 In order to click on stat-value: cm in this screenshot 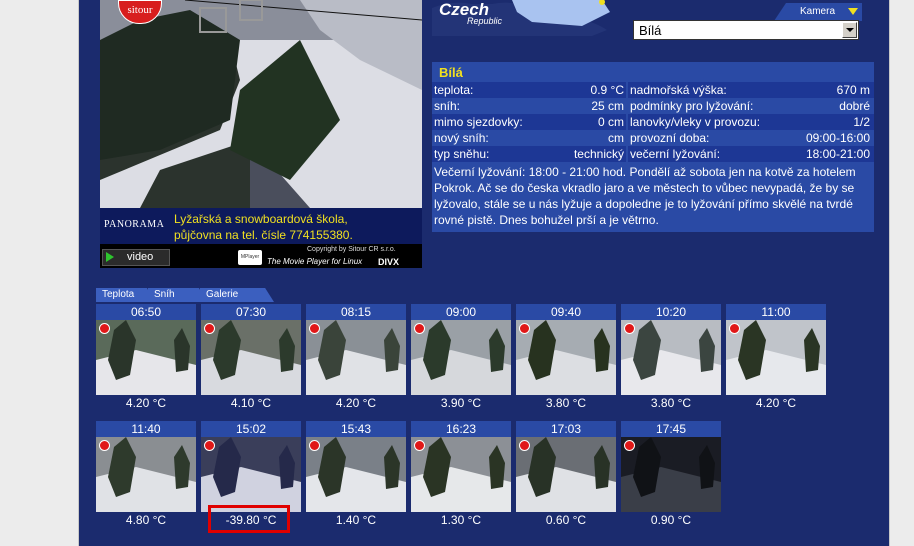, I will do `click(616, 138)`.